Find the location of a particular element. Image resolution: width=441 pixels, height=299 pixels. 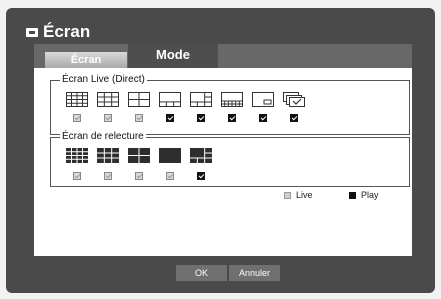

pip-layout-icon is located at coordinates (263, 99).